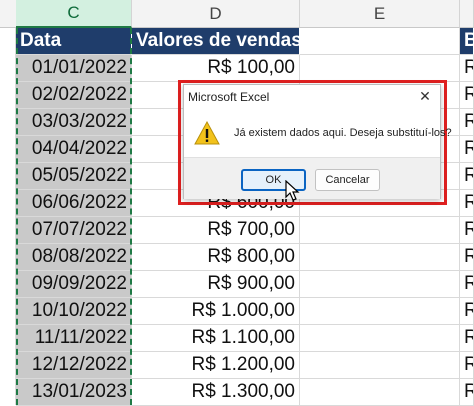 The image size is (474, 406). What do you see at coordinates (216, 41) in the screenshot?
I see `header-cell-sales: Valores de vendas` at bounding box center [216, 41].